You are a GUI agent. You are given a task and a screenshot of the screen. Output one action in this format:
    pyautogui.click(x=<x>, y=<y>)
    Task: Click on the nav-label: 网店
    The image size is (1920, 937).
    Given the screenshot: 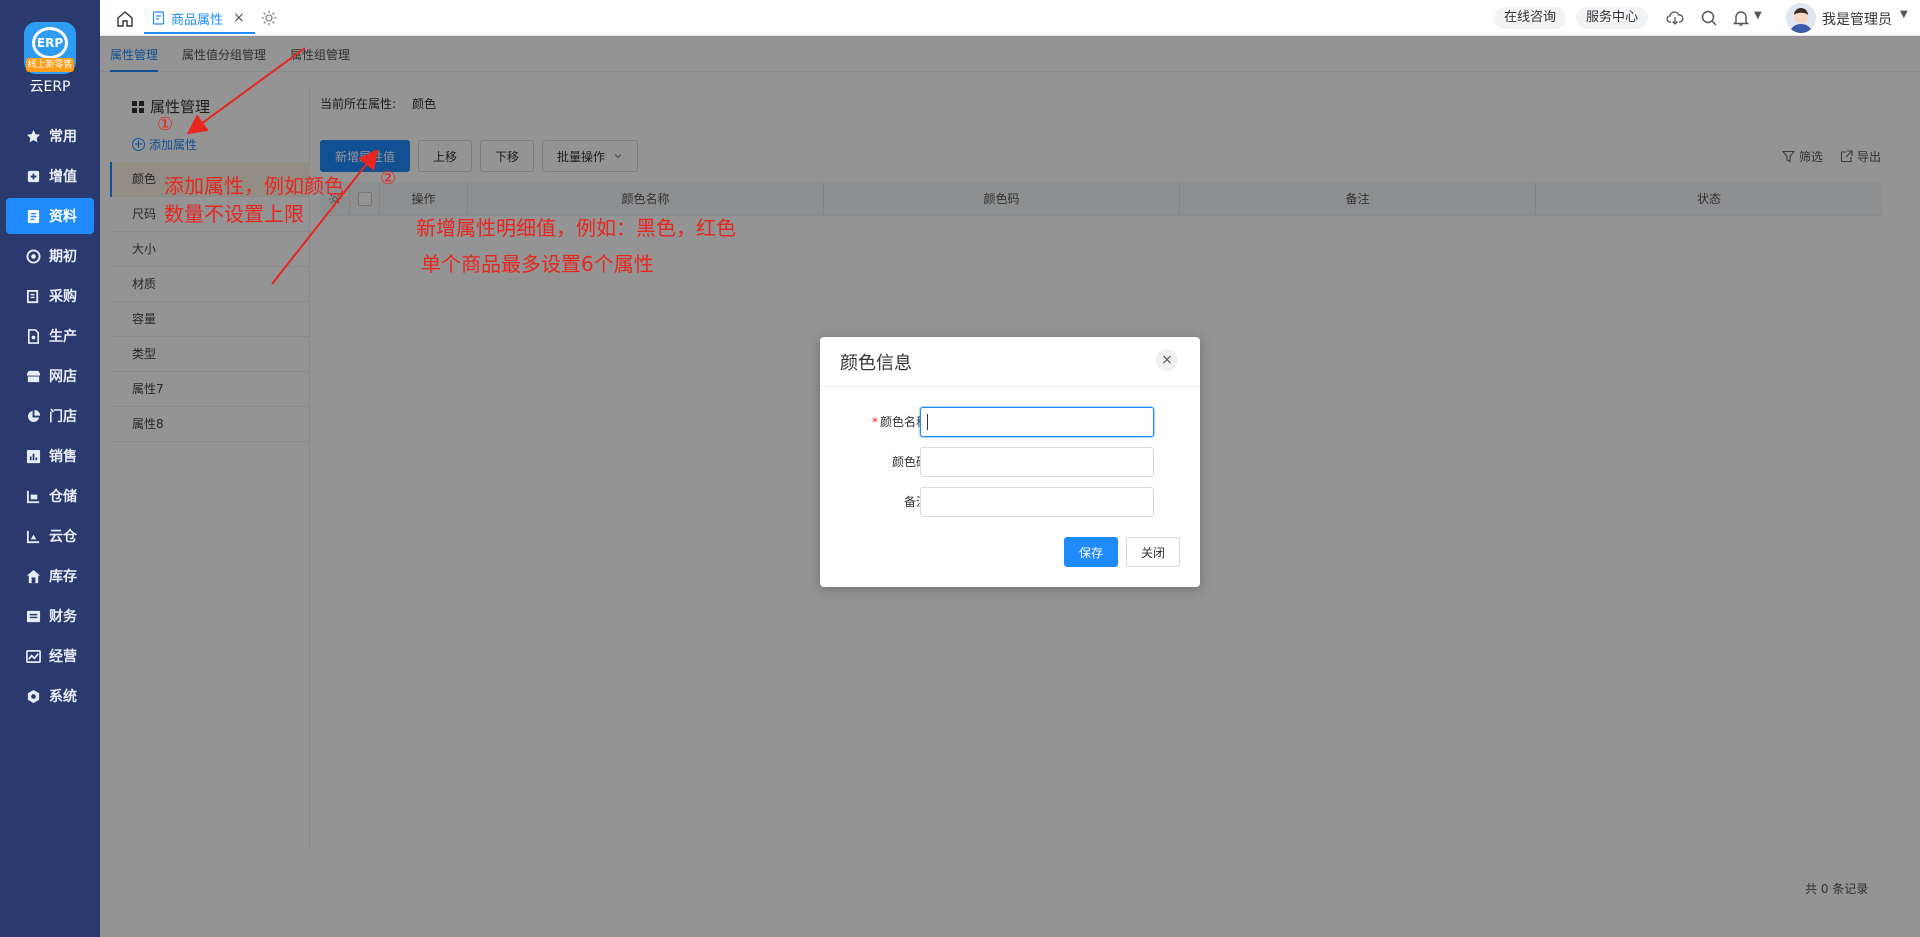 What is the action you would take?
    pyautogui.click(x=63, y=377)
    